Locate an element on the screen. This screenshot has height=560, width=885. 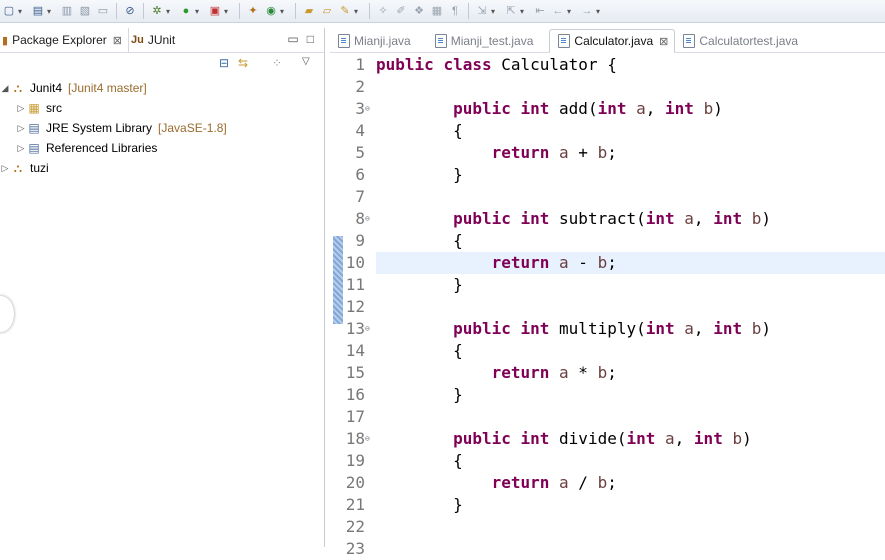
toggle-block-icon: ❖ is located at coordinates (419, 11).